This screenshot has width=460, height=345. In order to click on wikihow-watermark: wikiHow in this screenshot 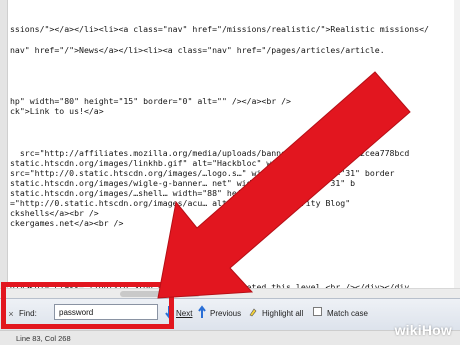, I will do `click(423, 330)`.